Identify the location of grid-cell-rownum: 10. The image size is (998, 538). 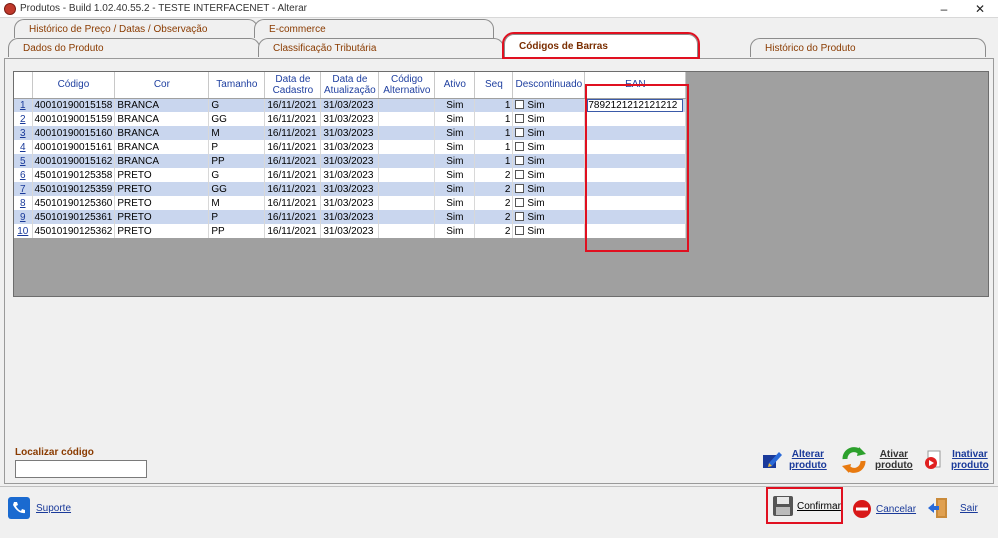
(23, 231).